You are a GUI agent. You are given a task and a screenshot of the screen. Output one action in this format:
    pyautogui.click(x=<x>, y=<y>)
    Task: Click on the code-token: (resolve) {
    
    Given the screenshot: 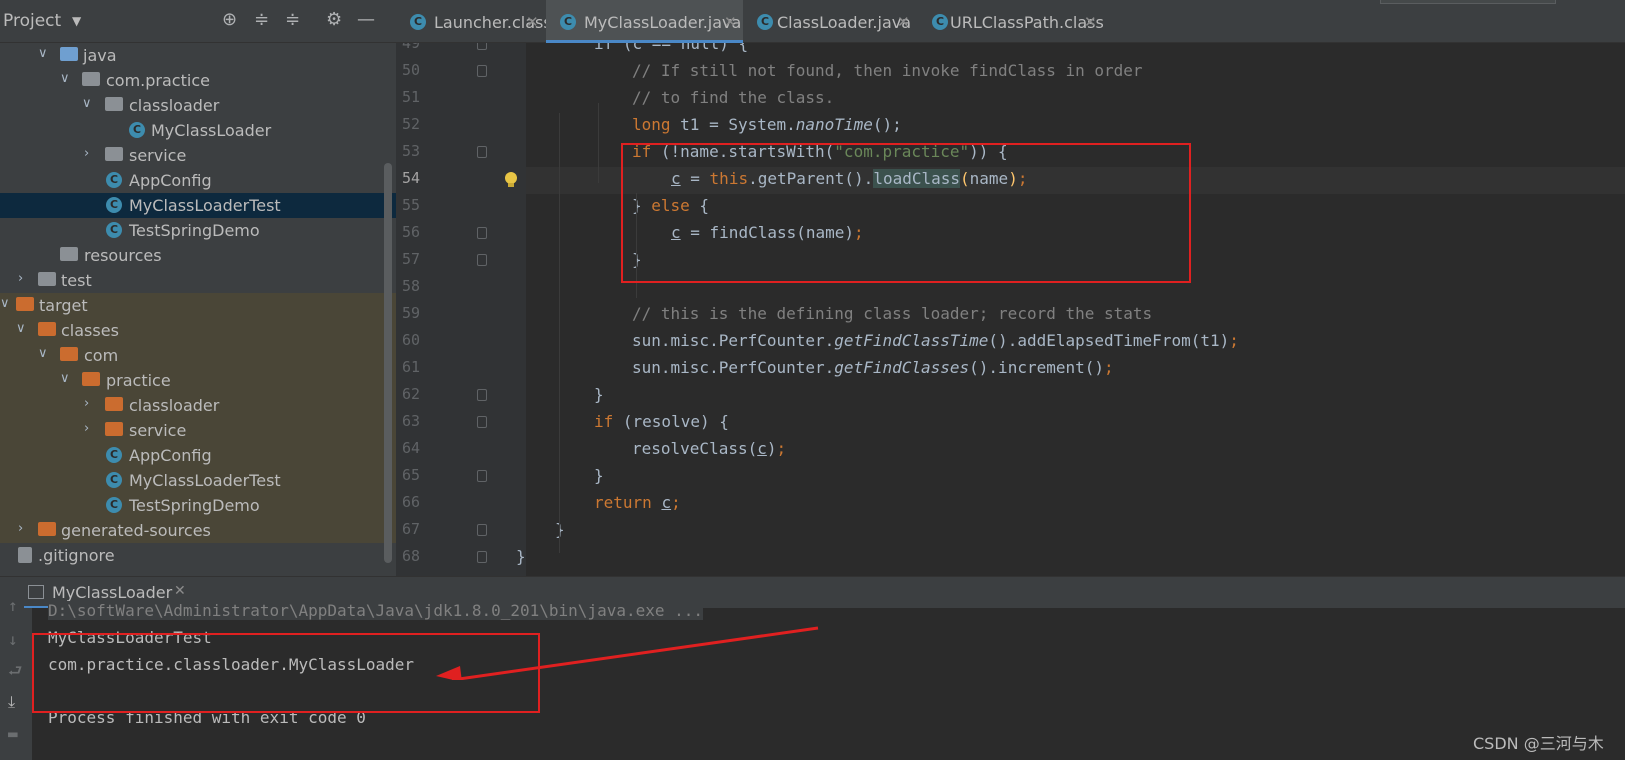 What is the action you would take?
    pyautogui.click(x=671, y=421)
    